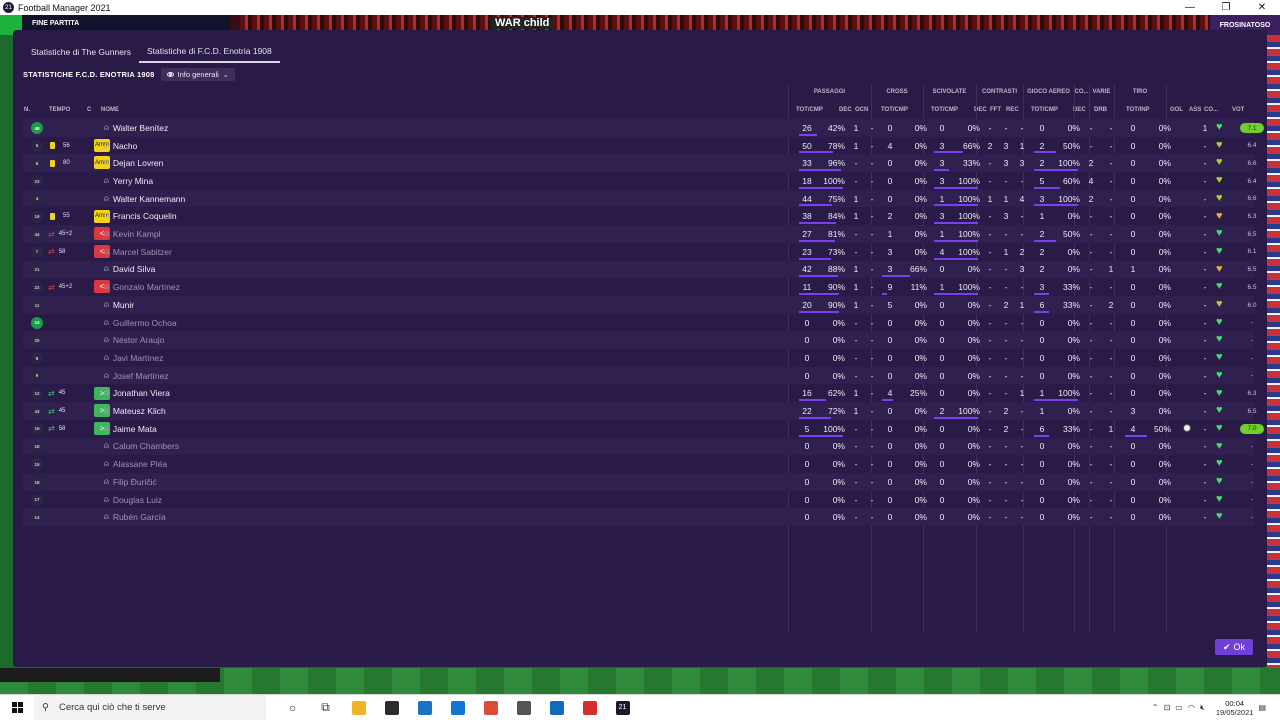 Image resolution: width=1280 pixels, height=720 pixels. I want to click on col-header-vot: VOT, so click(1238, 110).